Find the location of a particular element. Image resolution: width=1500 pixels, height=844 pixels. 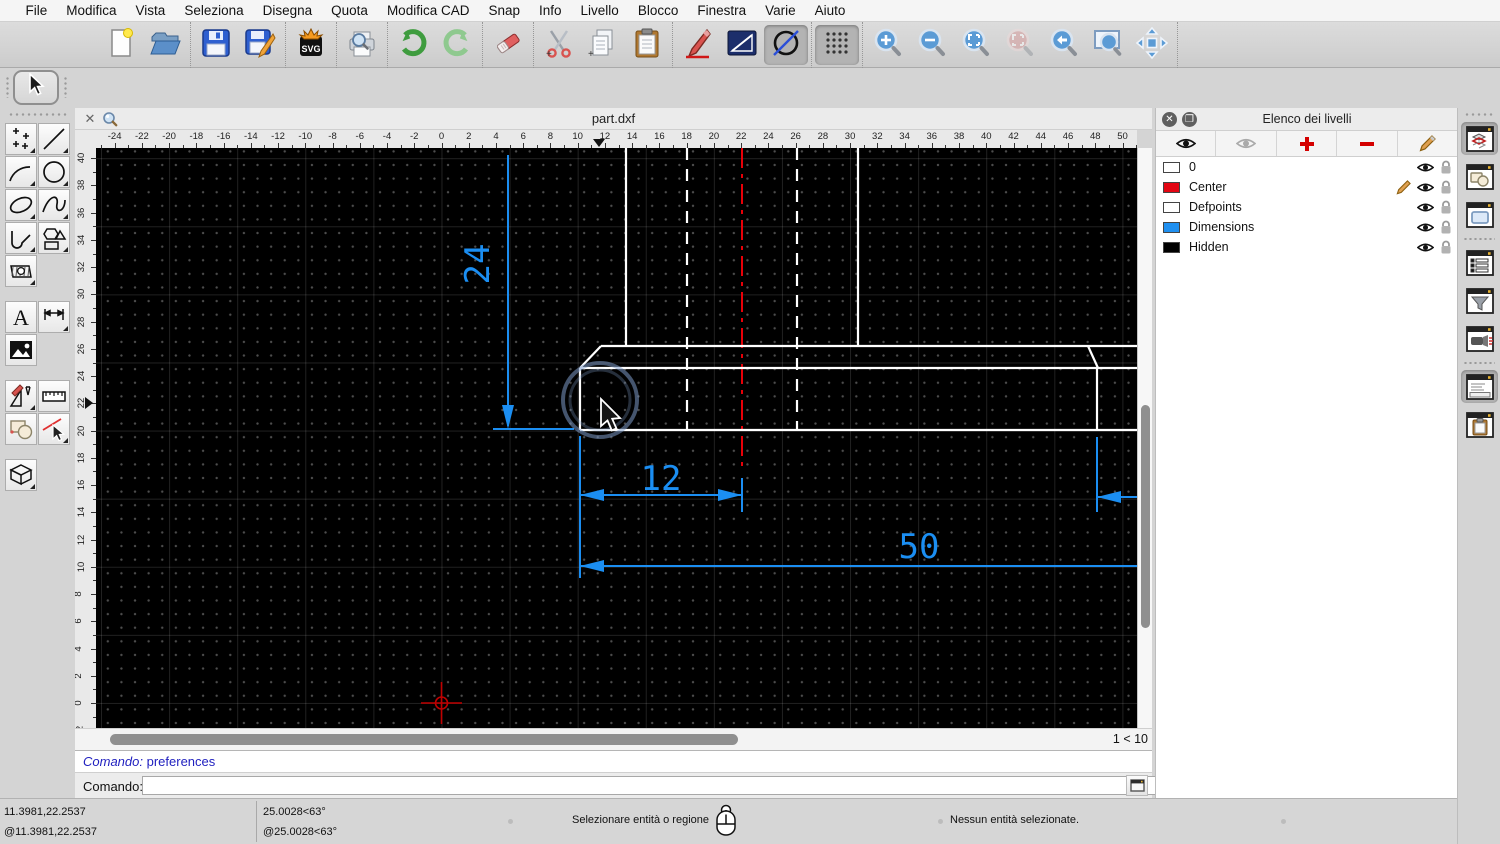

open-folder-button is located at coordinates (165, 45).